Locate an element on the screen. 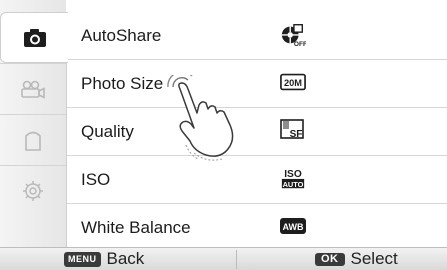  menu-row-autoshare: AutoShare OFF is located at coordinates (257, 35).